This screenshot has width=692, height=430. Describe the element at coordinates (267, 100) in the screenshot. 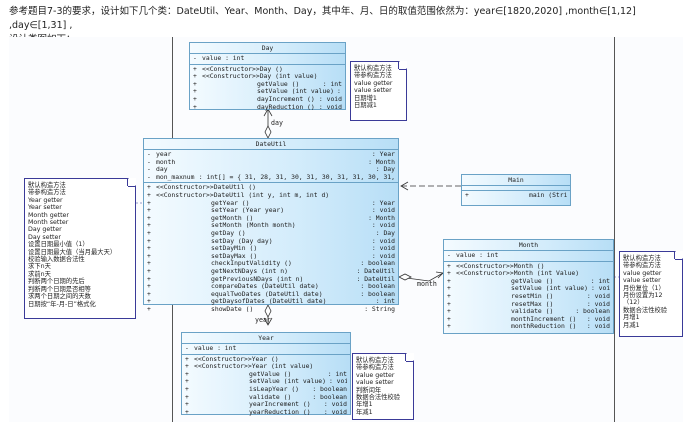

I see `class-method-row: + dayIncrement (): void` at that location.